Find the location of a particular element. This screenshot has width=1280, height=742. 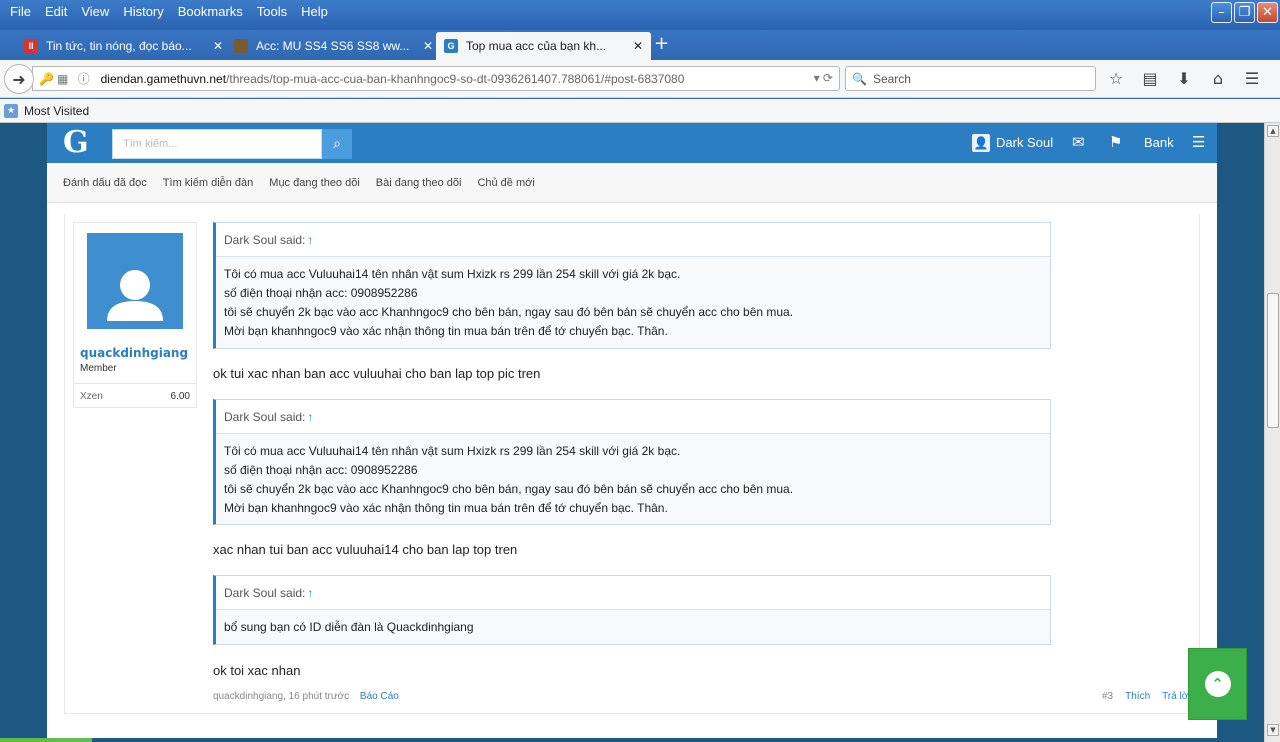

subnav-watched-threads: Bài đang theo dõi is located at coordinates (419, 183).